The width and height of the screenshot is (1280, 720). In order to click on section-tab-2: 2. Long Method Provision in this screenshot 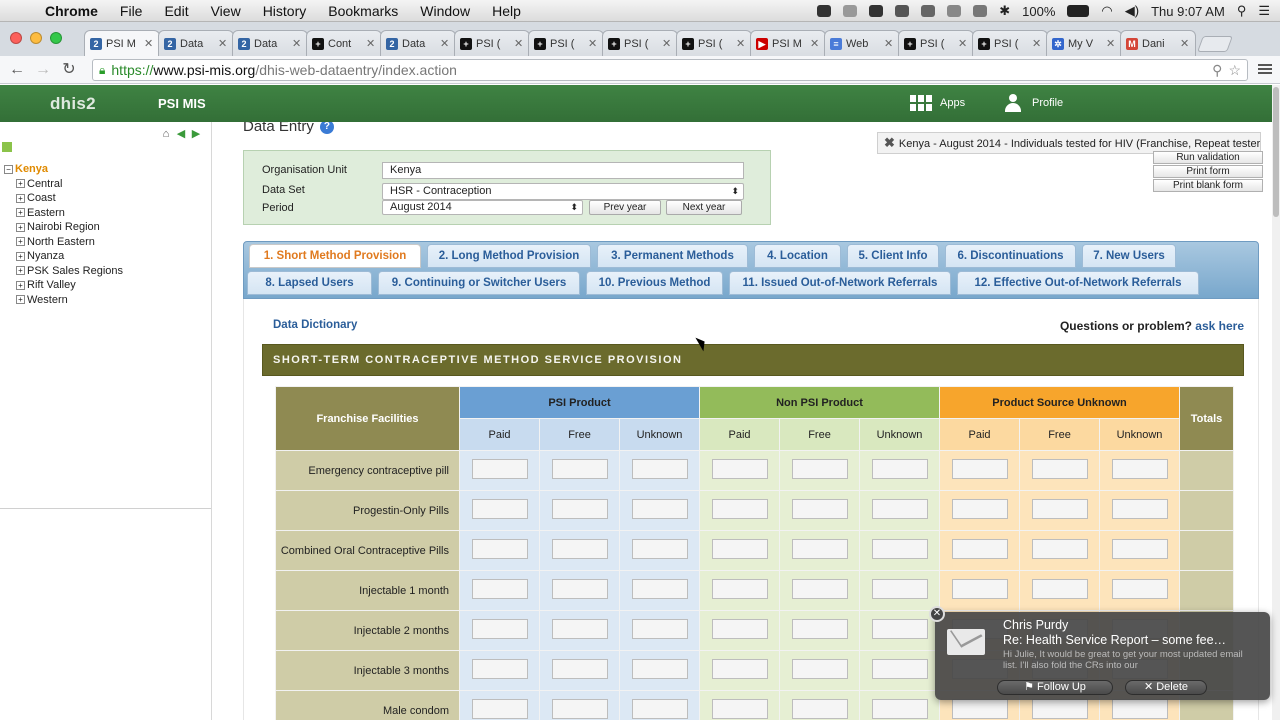, I will do `click(509, 256)`.